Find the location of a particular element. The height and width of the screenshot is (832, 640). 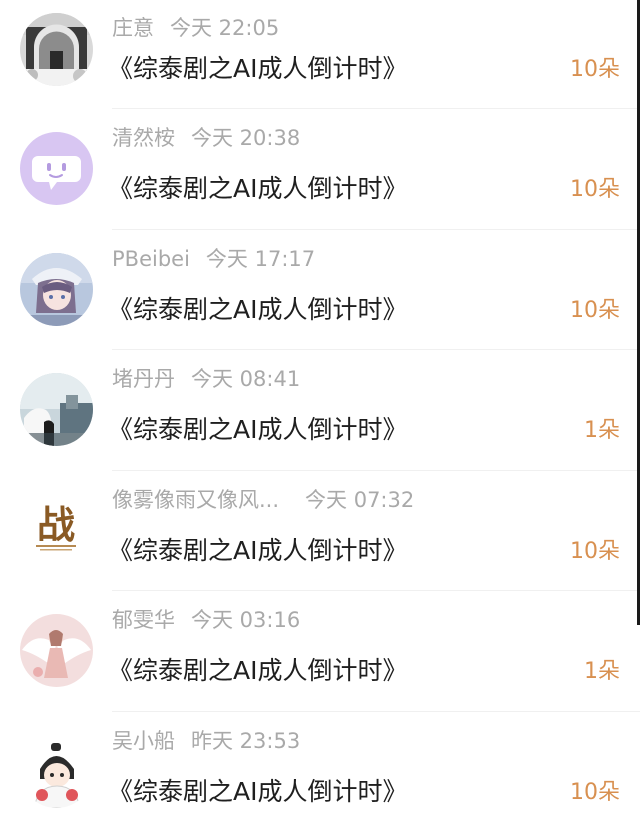

timestamp: 昨天 23:53 is located at coordinates (245, 741).